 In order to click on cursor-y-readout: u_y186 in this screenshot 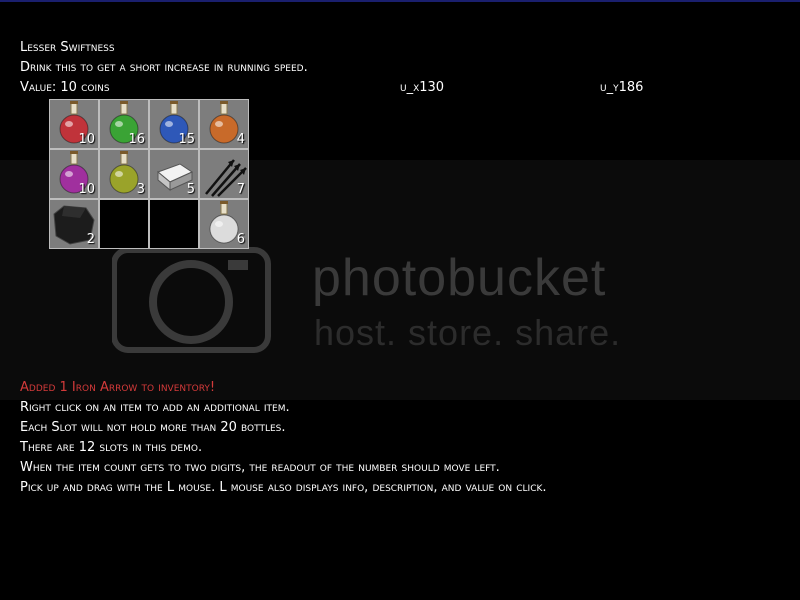, I will do `click(622, 87)`.